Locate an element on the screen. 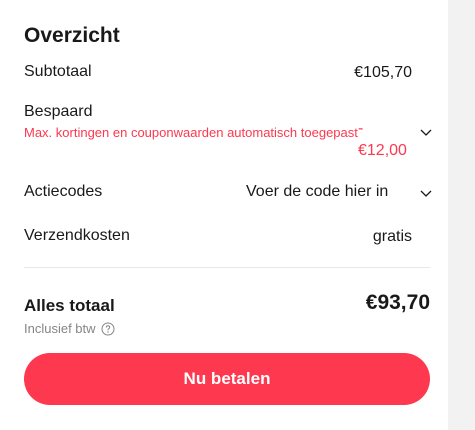 The height and width of the screenshot is (430, 475). total-value: €93,70 is located at coordinates (397, 302).